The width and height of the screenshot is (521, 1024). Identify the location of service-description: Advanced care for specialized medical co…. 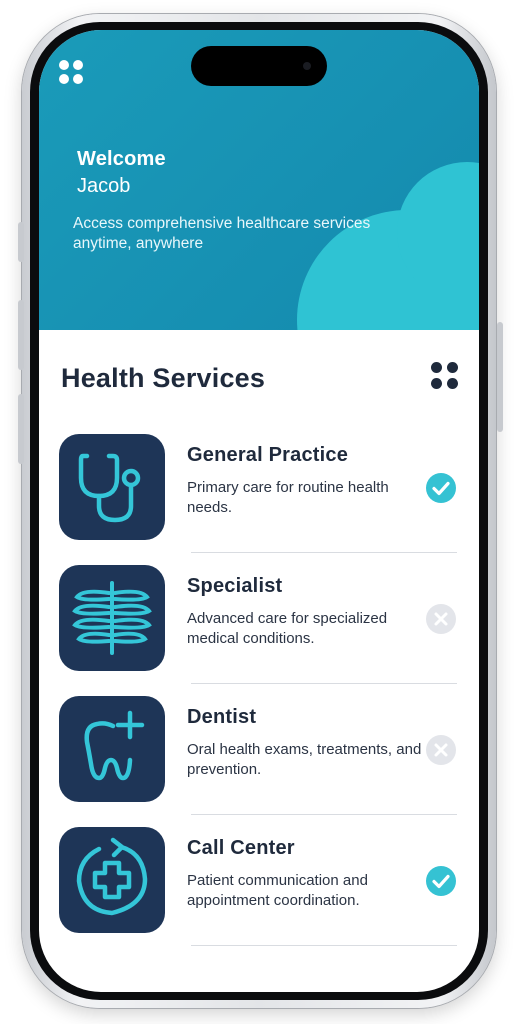
(287, 628).